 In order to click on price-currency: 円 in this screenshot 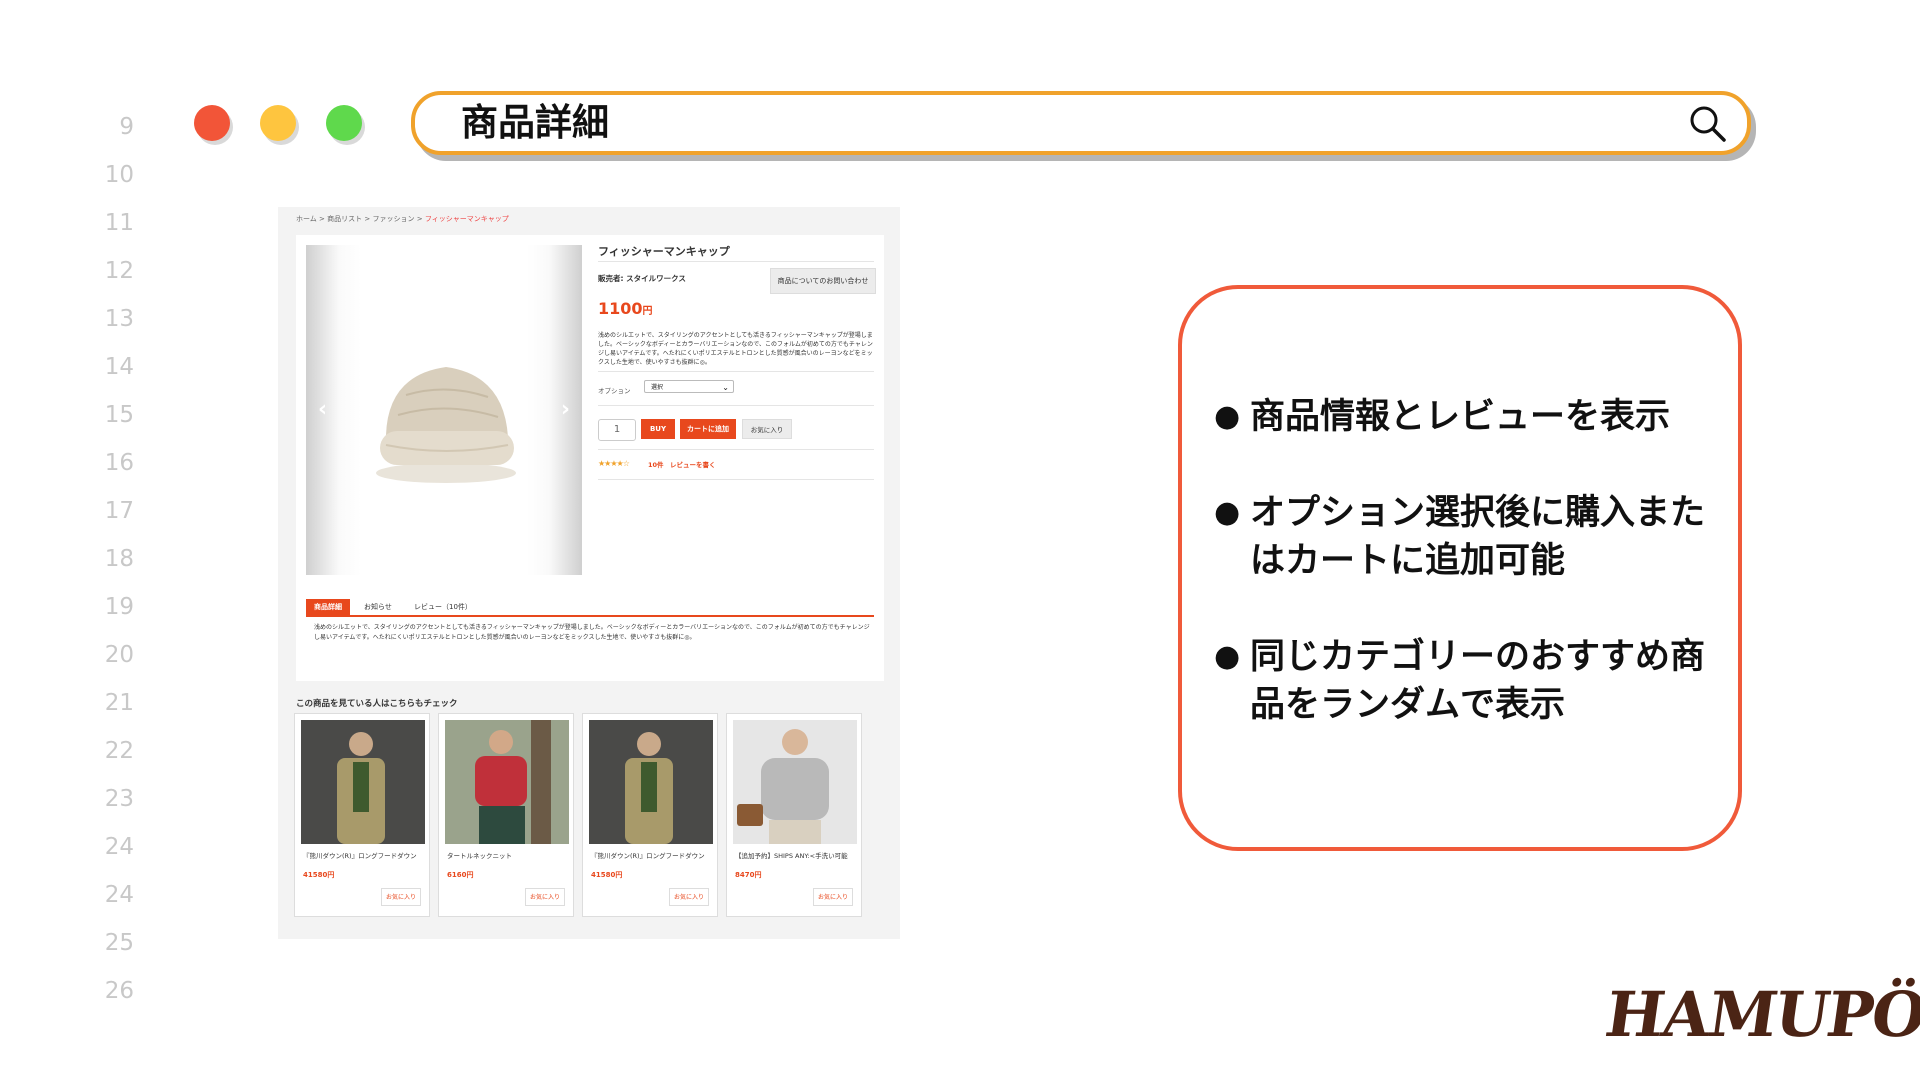, I will do `click(647, 311)`.